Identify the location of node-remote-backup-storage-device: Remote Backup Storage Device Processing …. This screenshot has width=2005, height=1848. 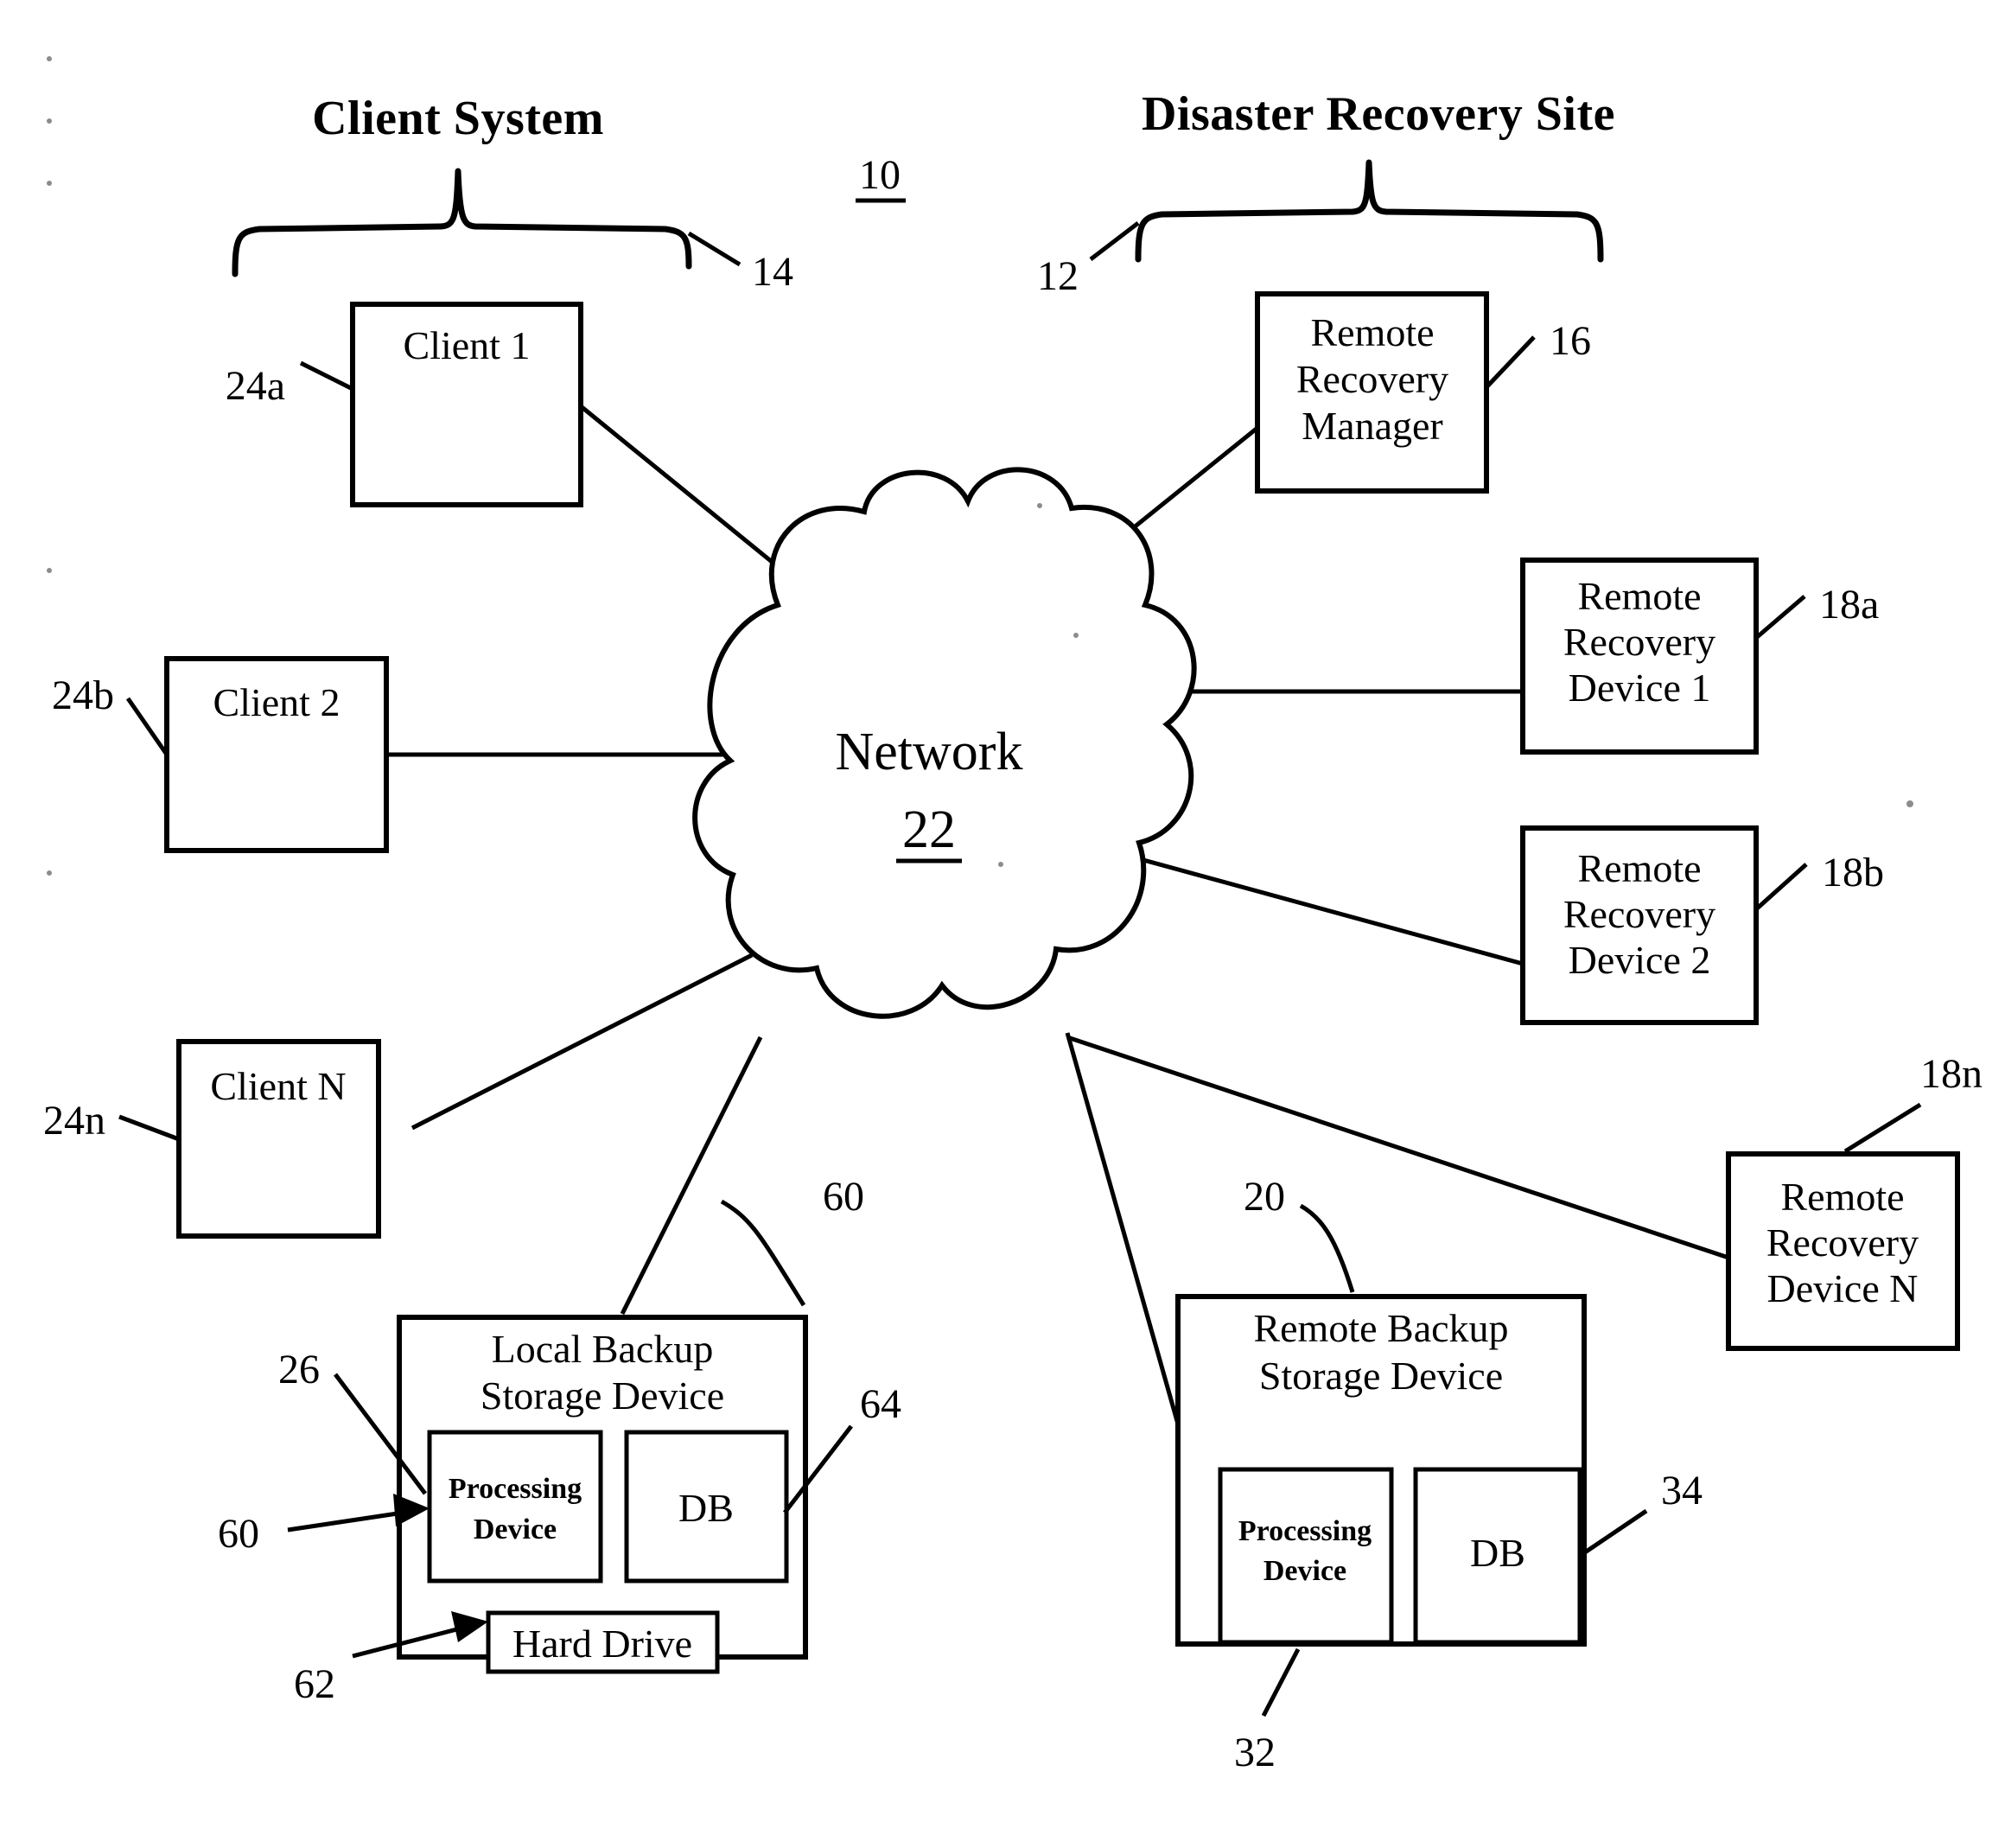
(1381, 1470).